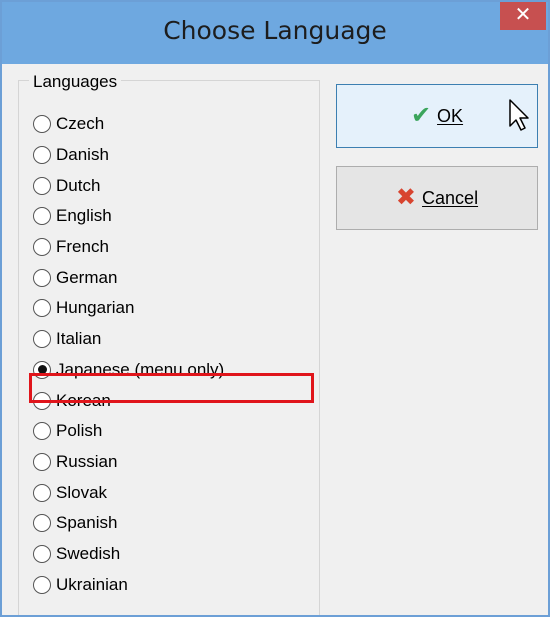  What do you see at coordinates (84, 216) in the screenshot?
I see `radio-label: English` at bounding box center [84, 216].